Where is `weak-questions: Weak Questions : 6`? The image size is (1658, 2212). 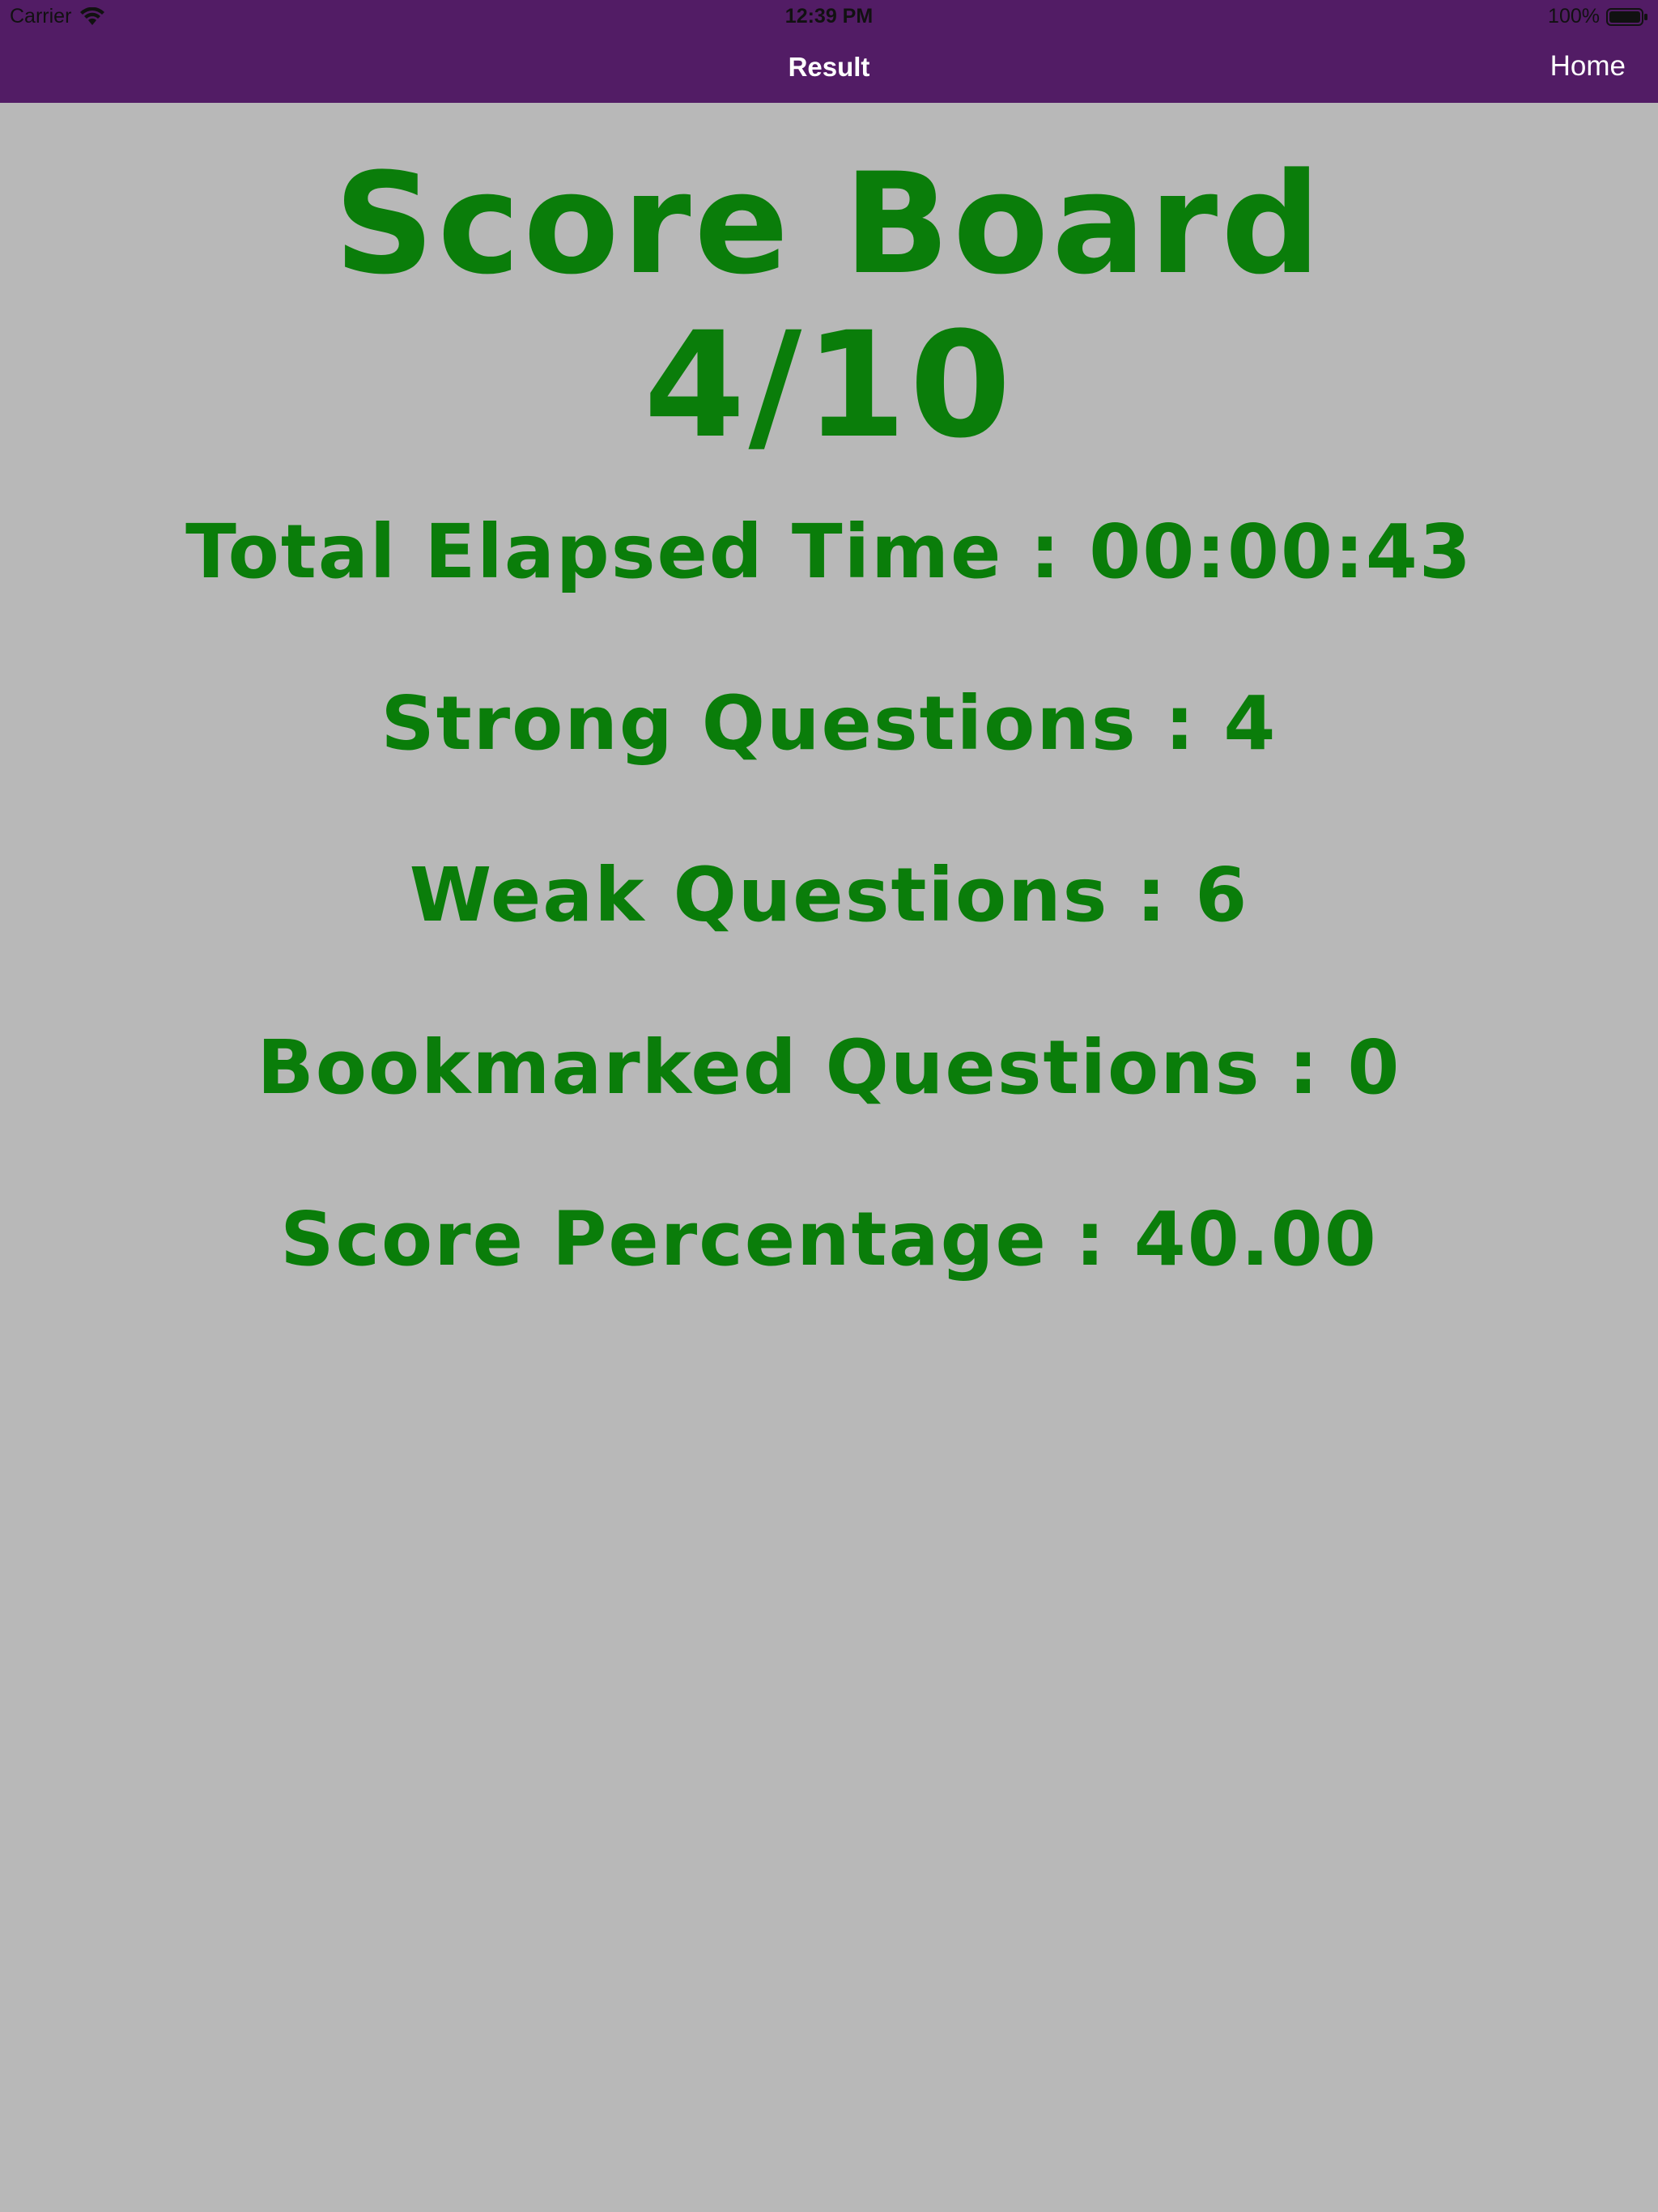 weak-questions: Weak Questions : 6 is located at coordinates (829, 895).